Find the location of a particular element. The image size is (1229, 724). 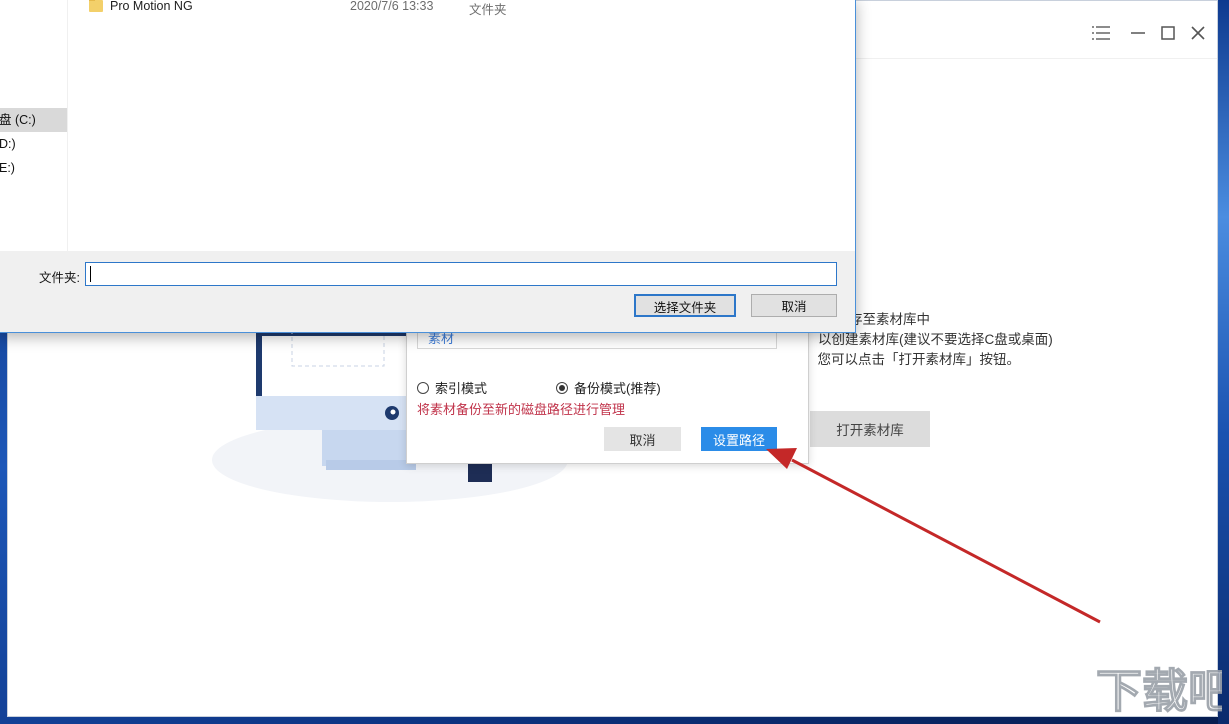

dialog-cancel-button: 取消 is located at coordinates (642, 439).